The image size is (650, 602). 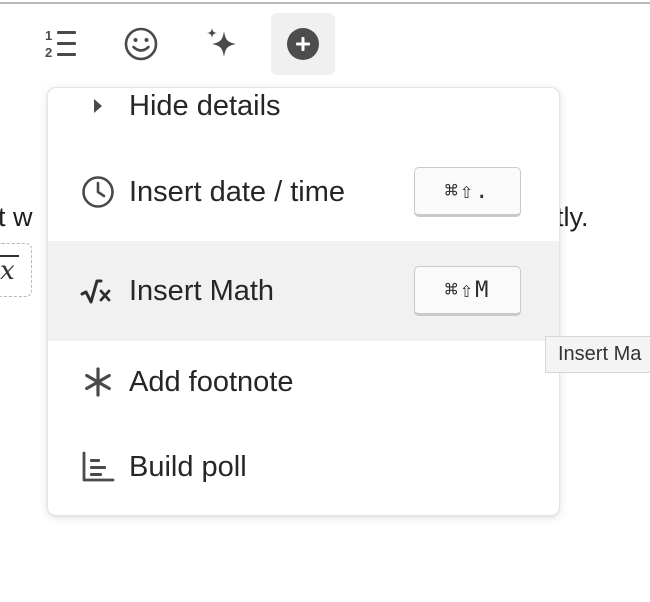 What do you see at coordinates (467, 192) in the screenshot?
I see `shortcut-badge: ⌘⇧.` at bounding box center [467, 192].